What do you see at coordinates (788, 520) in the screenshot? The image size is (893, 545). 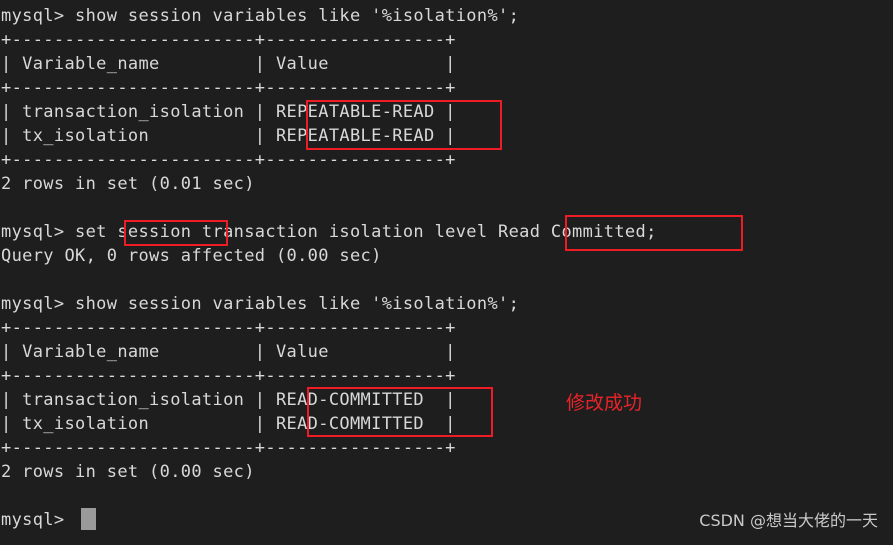 I see `csdn-watermark: CSDN @想当大佬的一天` at bounding box center [788, 520].